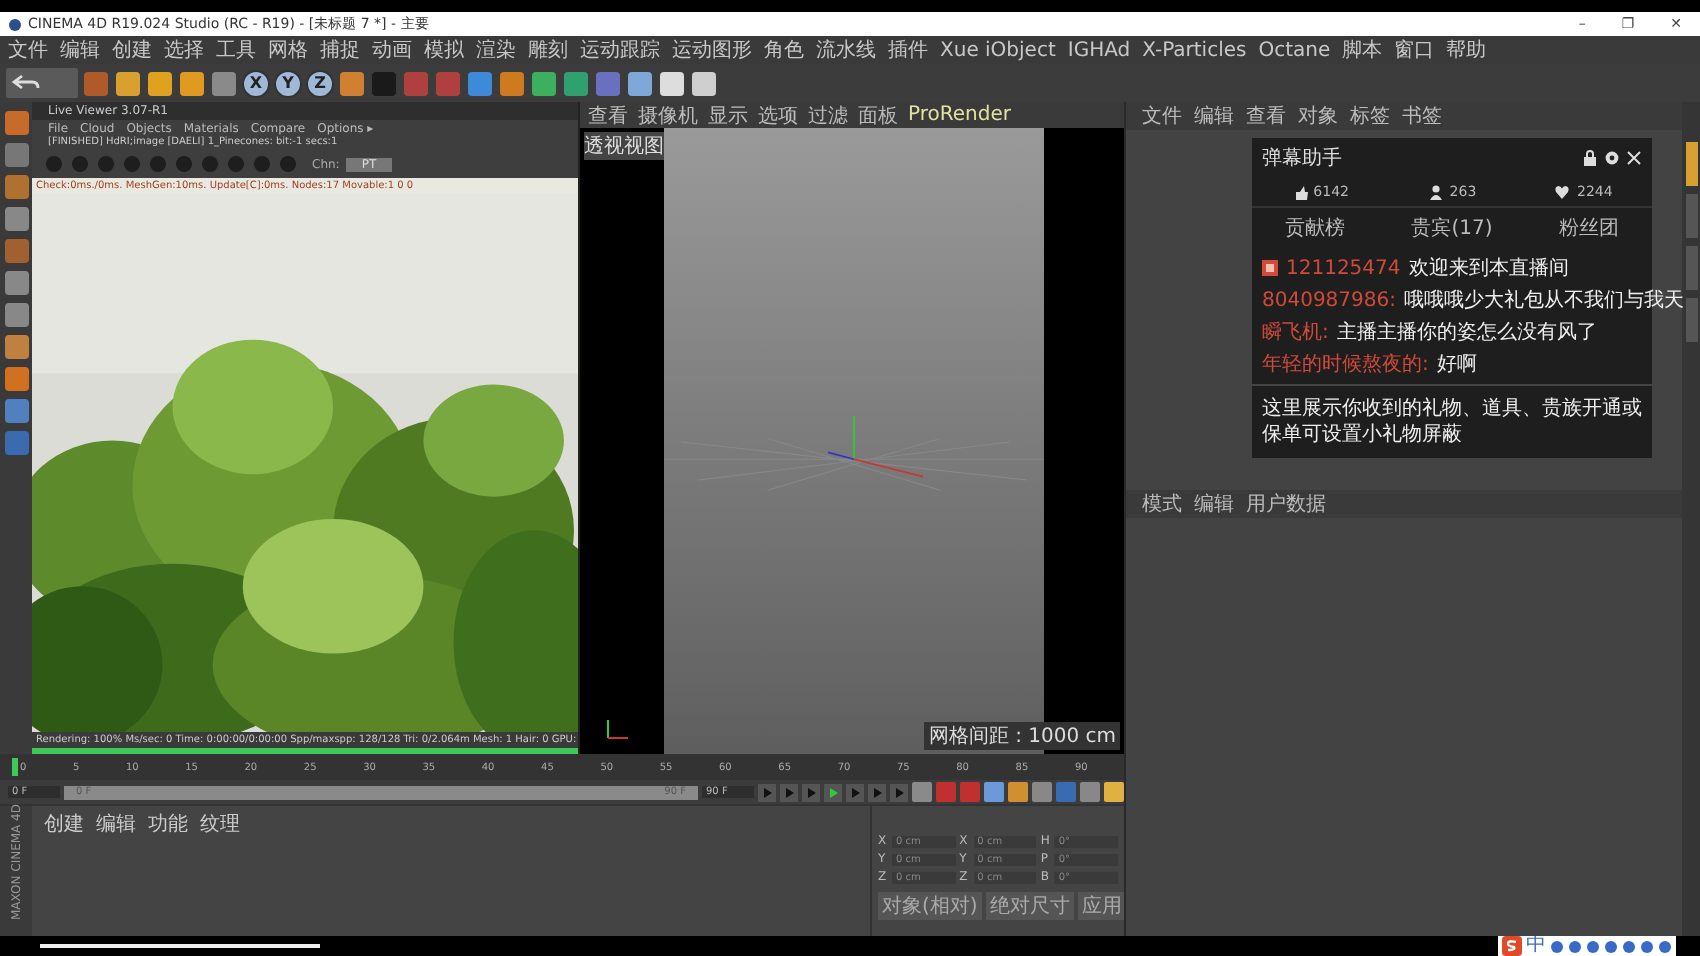 The width and height of the screenshot is (1700, 956). I want to click on time-cursor, so click(15, 767).